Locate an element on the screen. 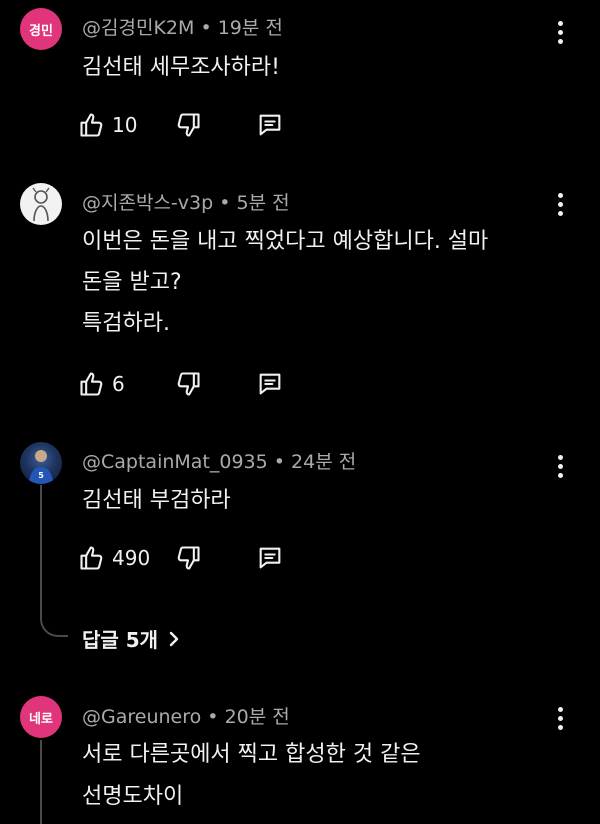 The height and width of the screenshot is (824, 600). avatar: 경민 is located at coordinates (41, 29).